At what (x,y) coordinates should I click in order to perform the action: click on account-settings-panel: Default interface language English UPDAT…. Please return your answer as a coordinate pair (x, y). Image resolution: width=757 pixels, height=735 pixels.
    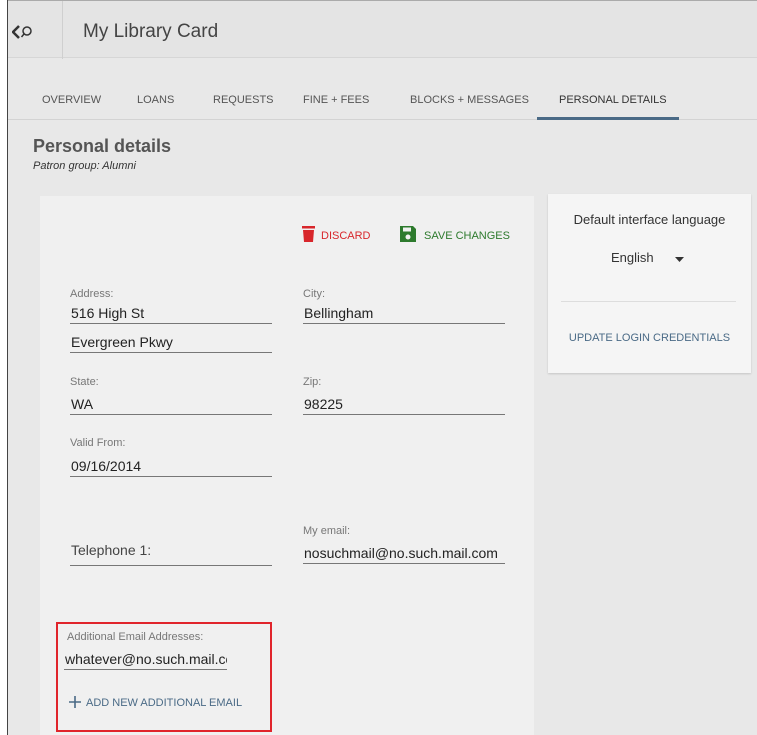
    Looking at the image, I should click on (649, 283).